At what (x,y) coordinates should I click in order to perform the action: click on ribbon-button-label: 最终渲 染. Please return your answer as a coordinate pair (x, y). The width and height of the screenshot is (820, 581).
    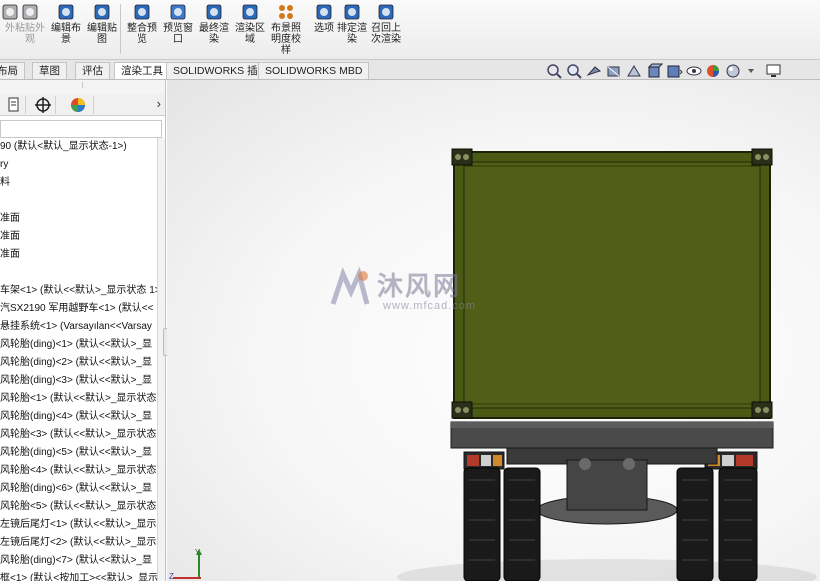
    Looking at the image, I should click on (214, 34).